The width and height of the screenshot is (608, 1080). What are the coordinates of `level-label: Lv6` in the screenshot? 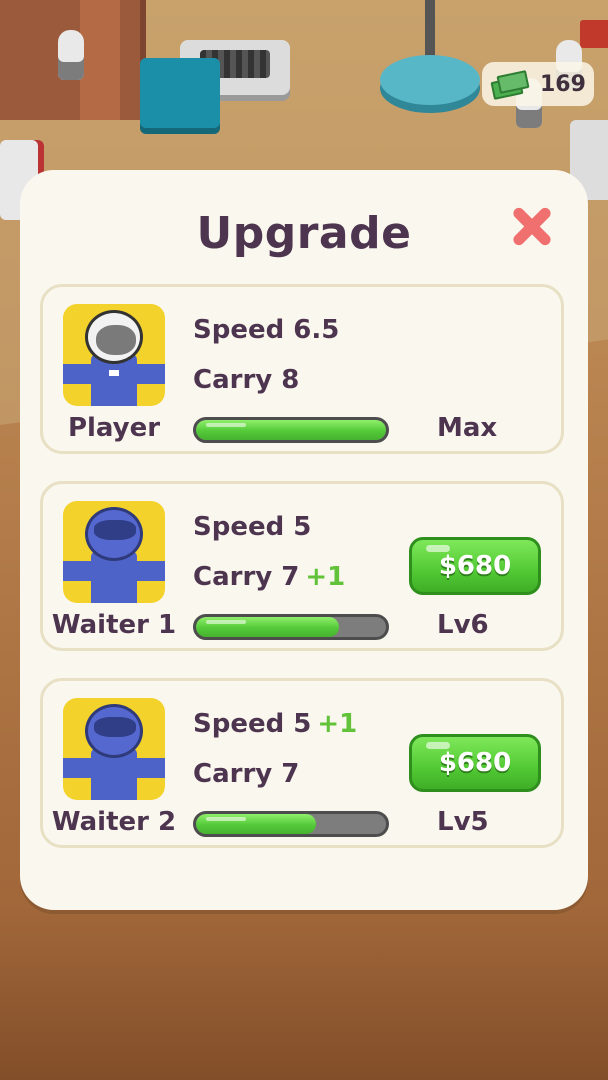 It's located at (463, 625).